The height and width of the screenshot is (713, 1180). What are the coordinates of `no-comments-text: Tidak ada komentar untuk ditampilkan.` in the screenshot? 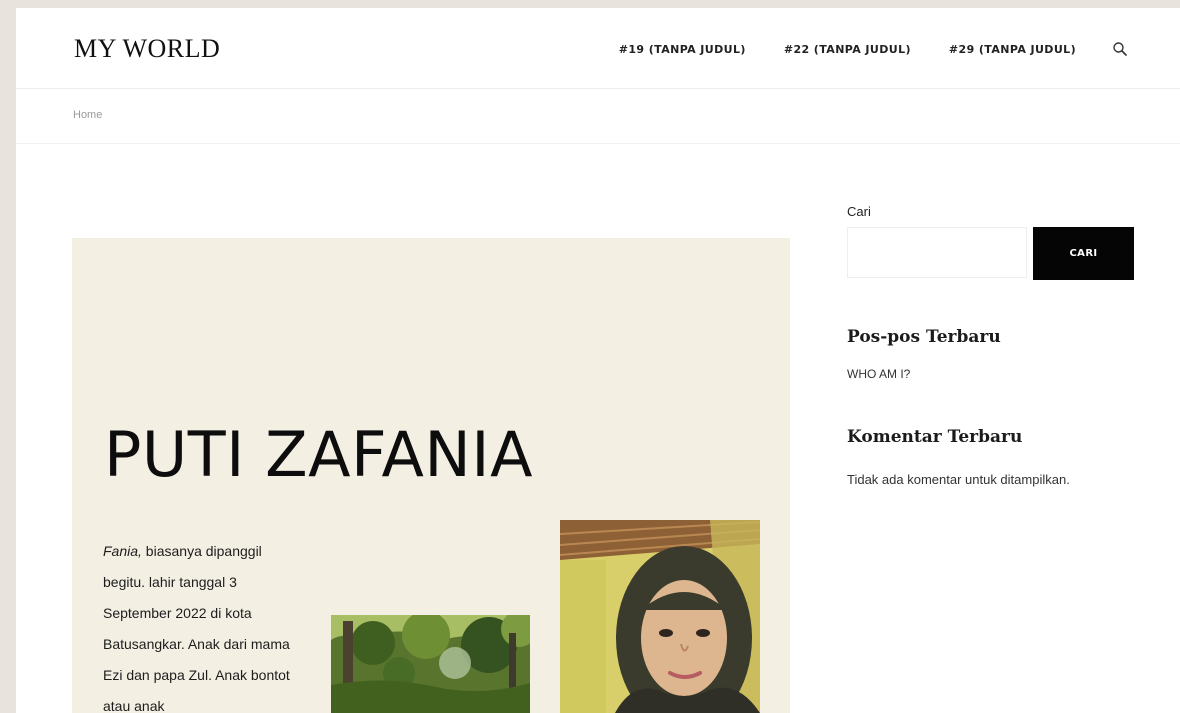 It's located at (958, 479).